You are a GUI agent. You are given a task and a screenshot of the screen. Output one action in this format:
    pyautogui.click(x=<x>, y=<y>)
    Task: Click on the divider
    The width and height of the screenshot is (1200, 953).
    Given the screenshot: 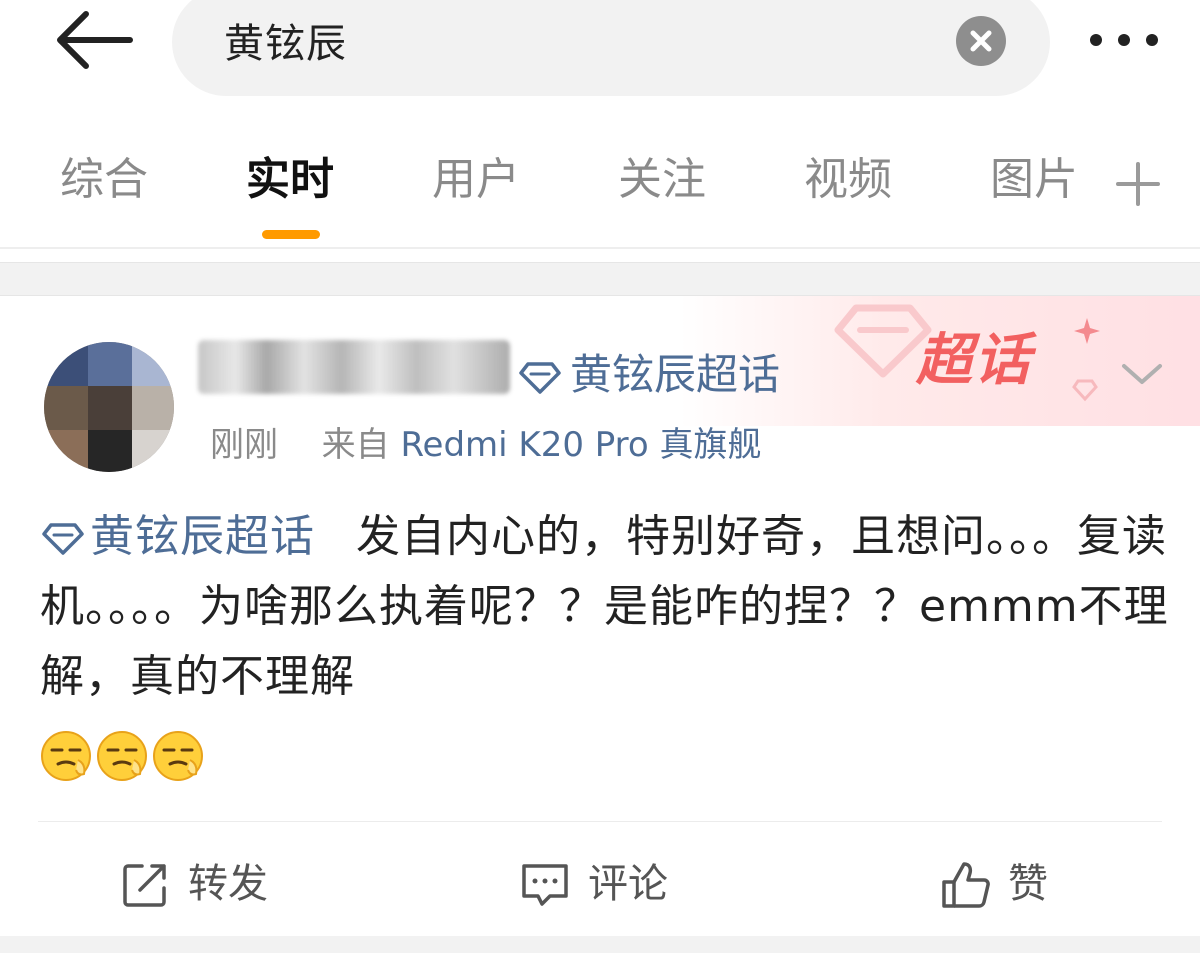 What is the action you would take?
    pyautogui.click(x=600, y=248)
    